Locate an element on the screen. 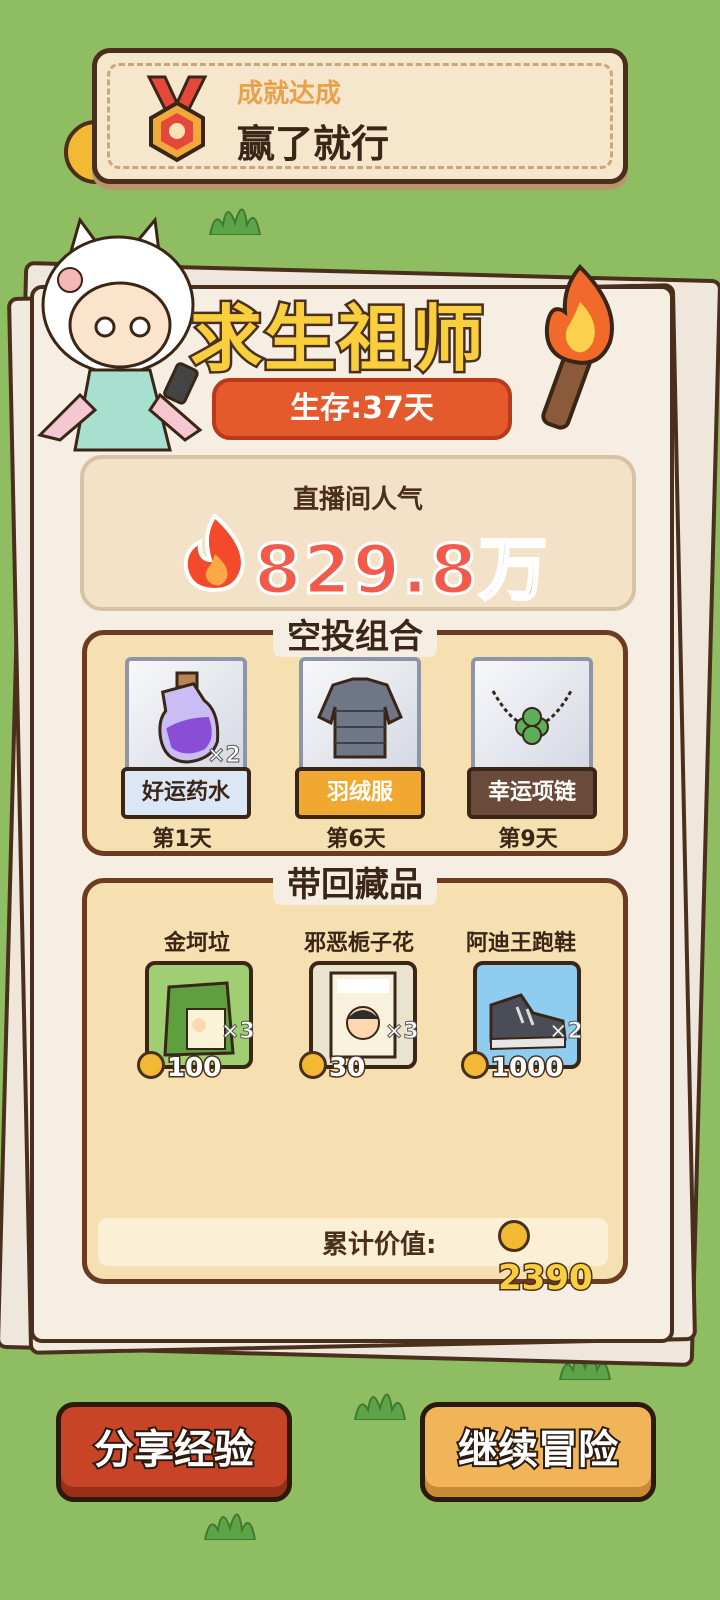  airdrop-item-name: 羽绒服 is located at coordinates (360, 793).